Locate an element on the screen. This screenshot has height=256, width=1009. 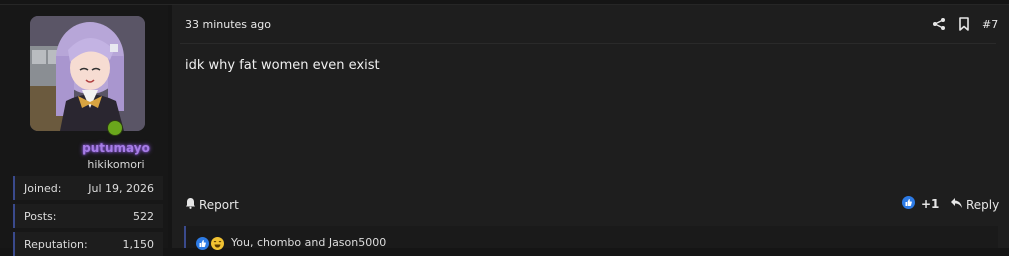
report-button: Report is located at coordinates (212, 204).